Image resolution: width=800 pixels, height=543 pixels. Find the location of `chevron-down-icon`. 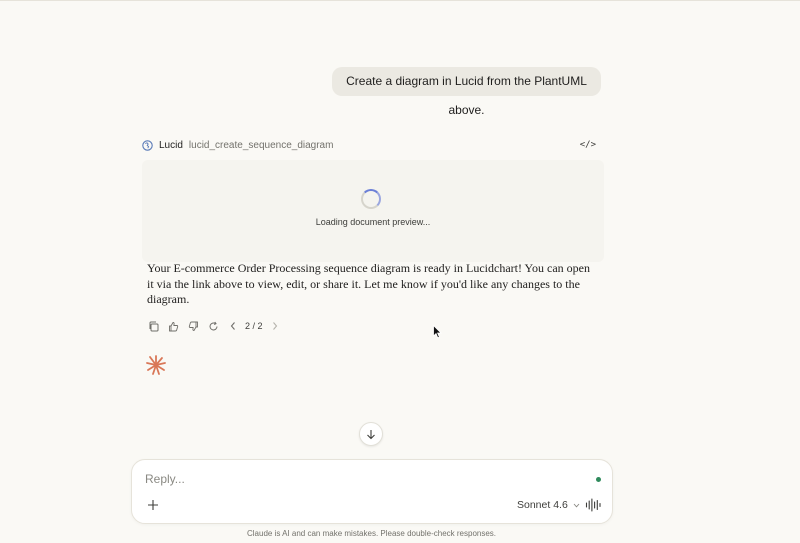

chevron-down-icon is located at coordinates (576, 505).